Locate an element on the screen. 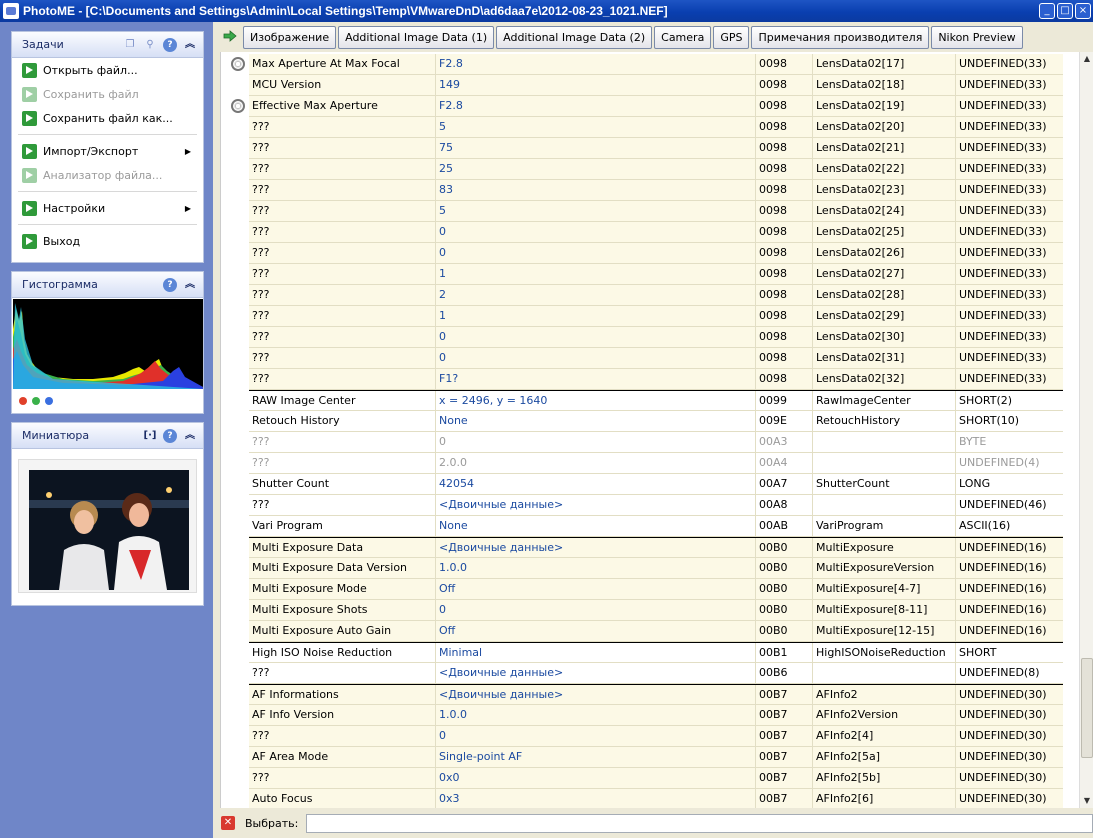 The image size is (1093, 838). scroll-up-icon: ▲ is located at coordinates (1086, 59).